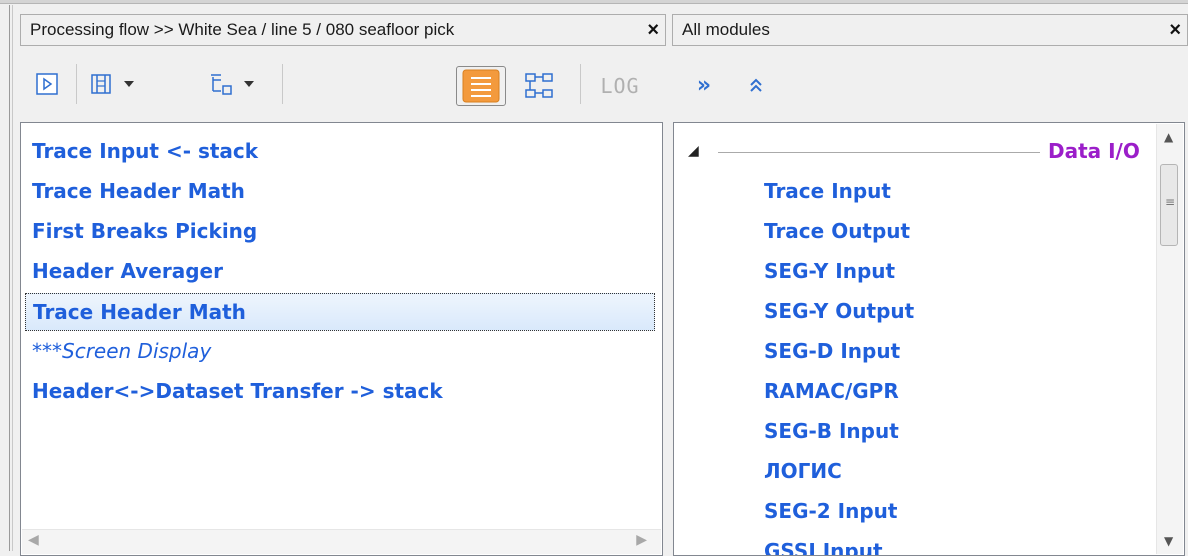 The image size is (1188, 556). What do you see at coordinates (118, 352) in the screenshot?
I see `flow-item: ***Screen Display` at bounding box center [118, 352].